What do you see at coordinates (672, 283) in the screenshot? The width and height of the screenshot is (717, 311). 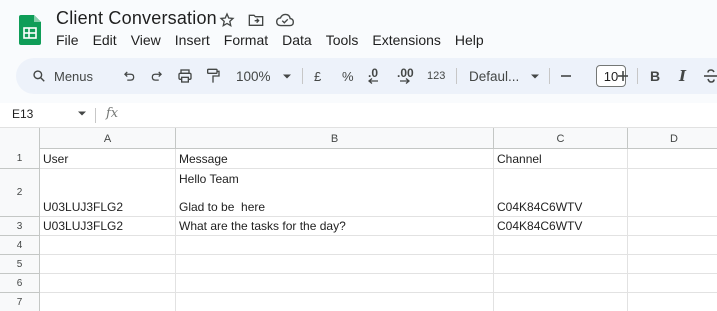 I see `cell-d6` at bounding box center [672, 283].